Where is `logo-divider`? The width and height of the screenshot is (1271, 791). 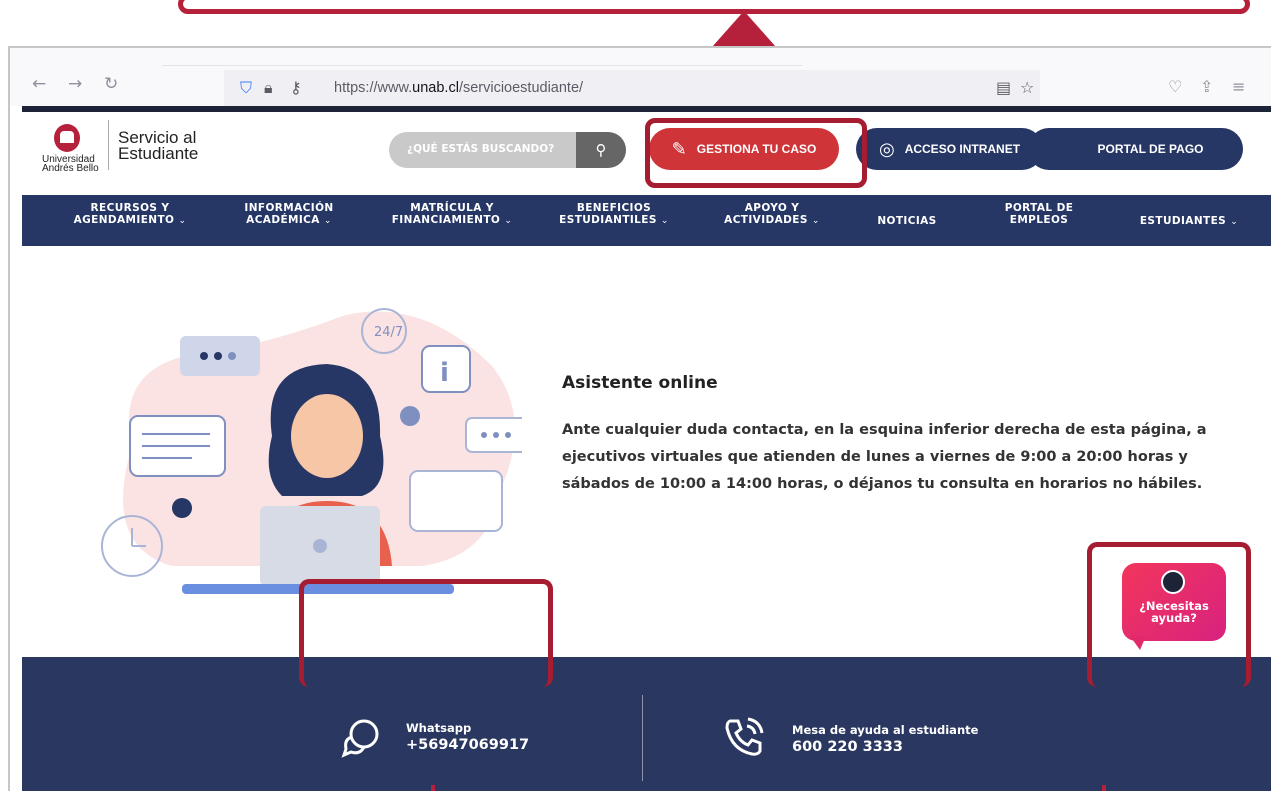
logo-divider is located at coordinates (108, 145).